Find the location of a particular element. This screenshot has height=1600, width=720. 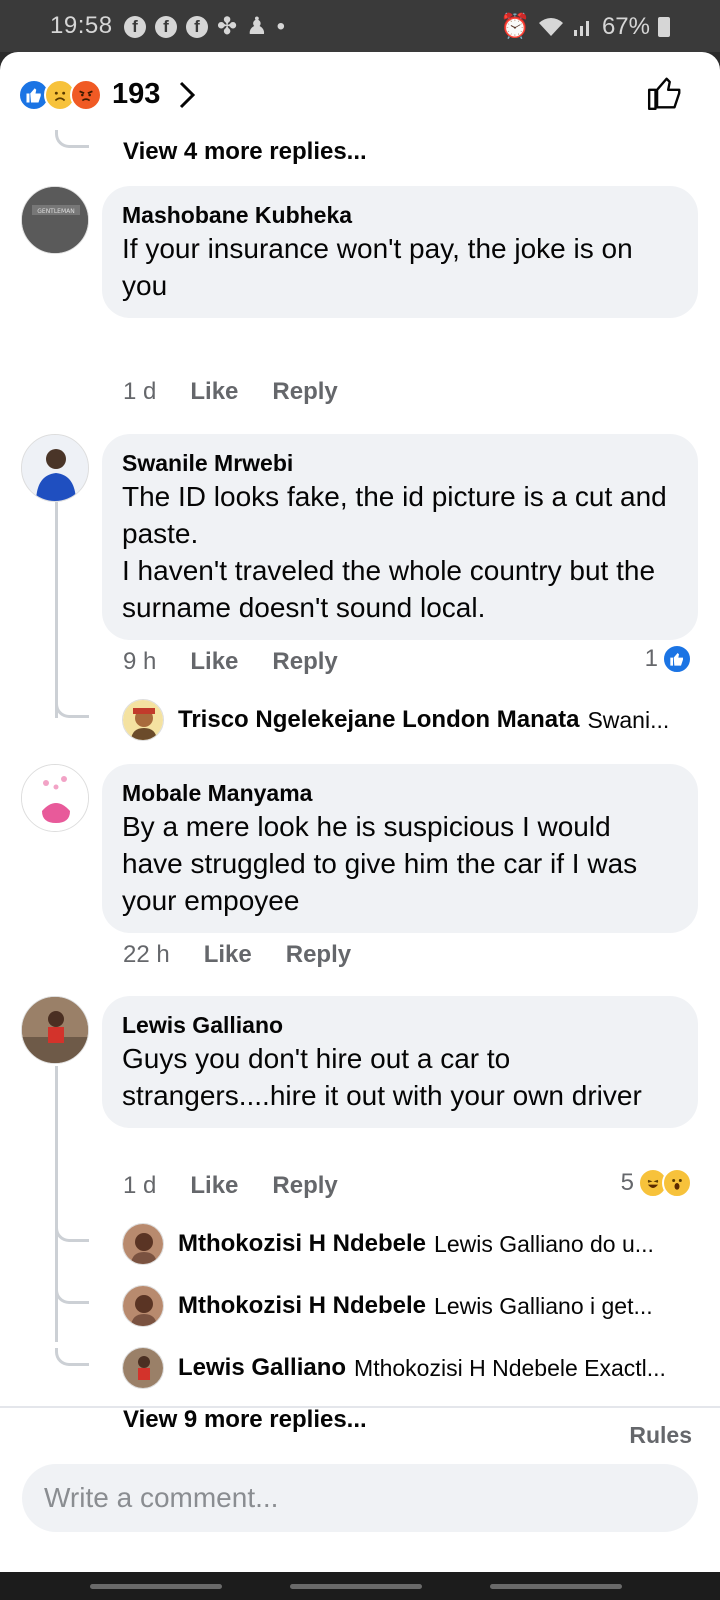

nav-back-indicator is located at coordinates (556, 1586).